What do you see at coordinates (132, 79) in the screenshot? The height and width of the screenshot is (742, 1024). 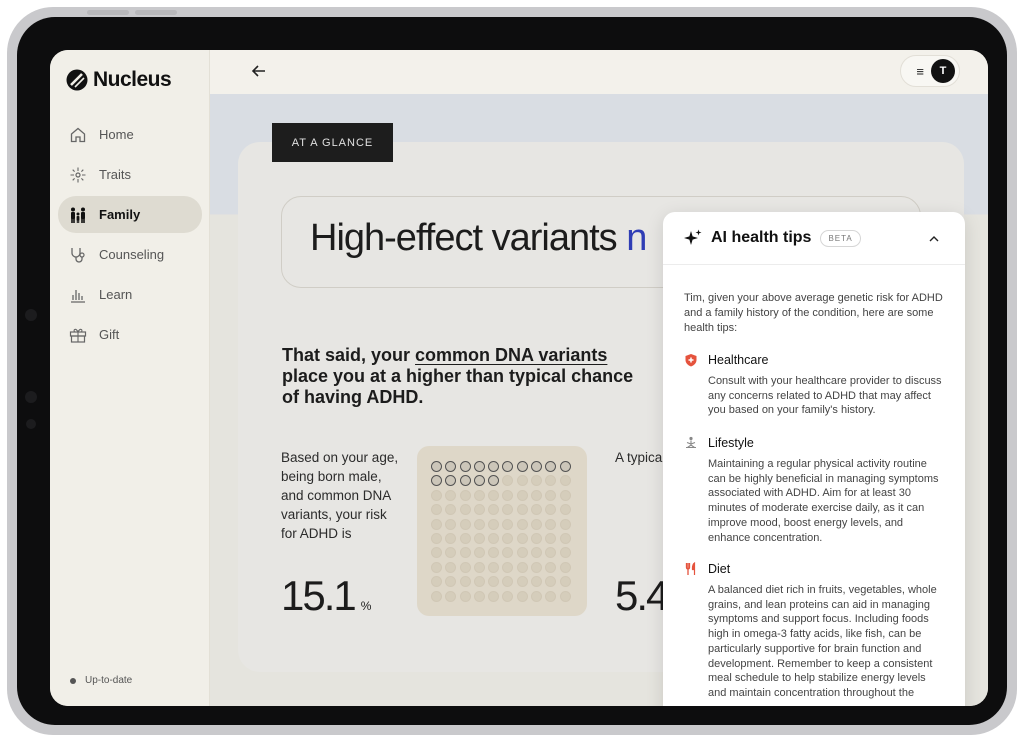 I see `brand-name: Nucleus` at bounding box center [132, 79].